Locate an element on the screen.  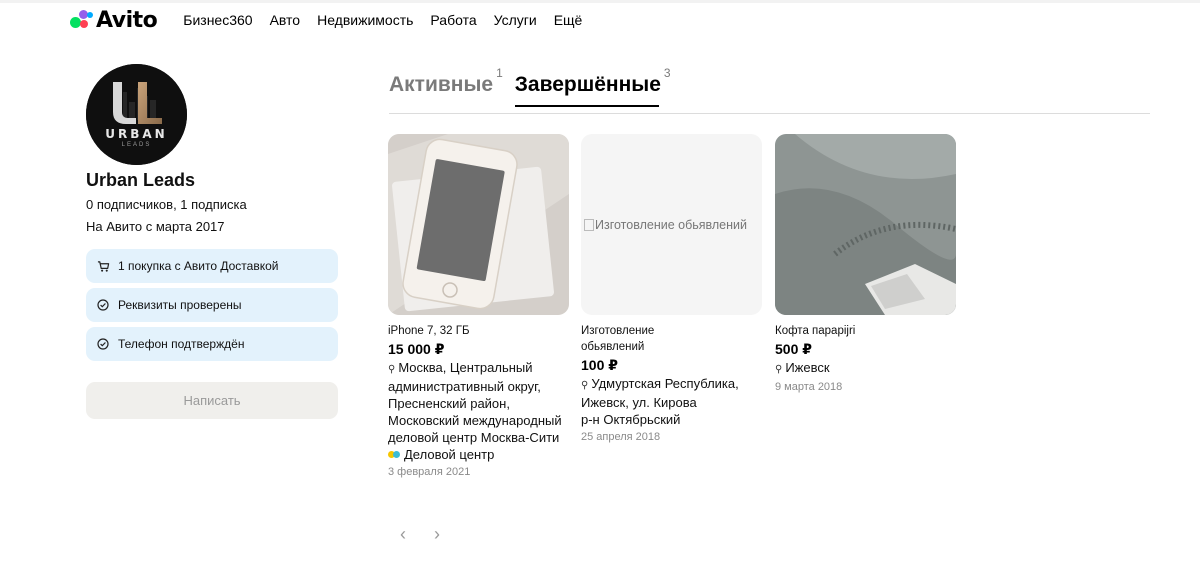
avito-logo-icon is located at coordinates (82, 20).